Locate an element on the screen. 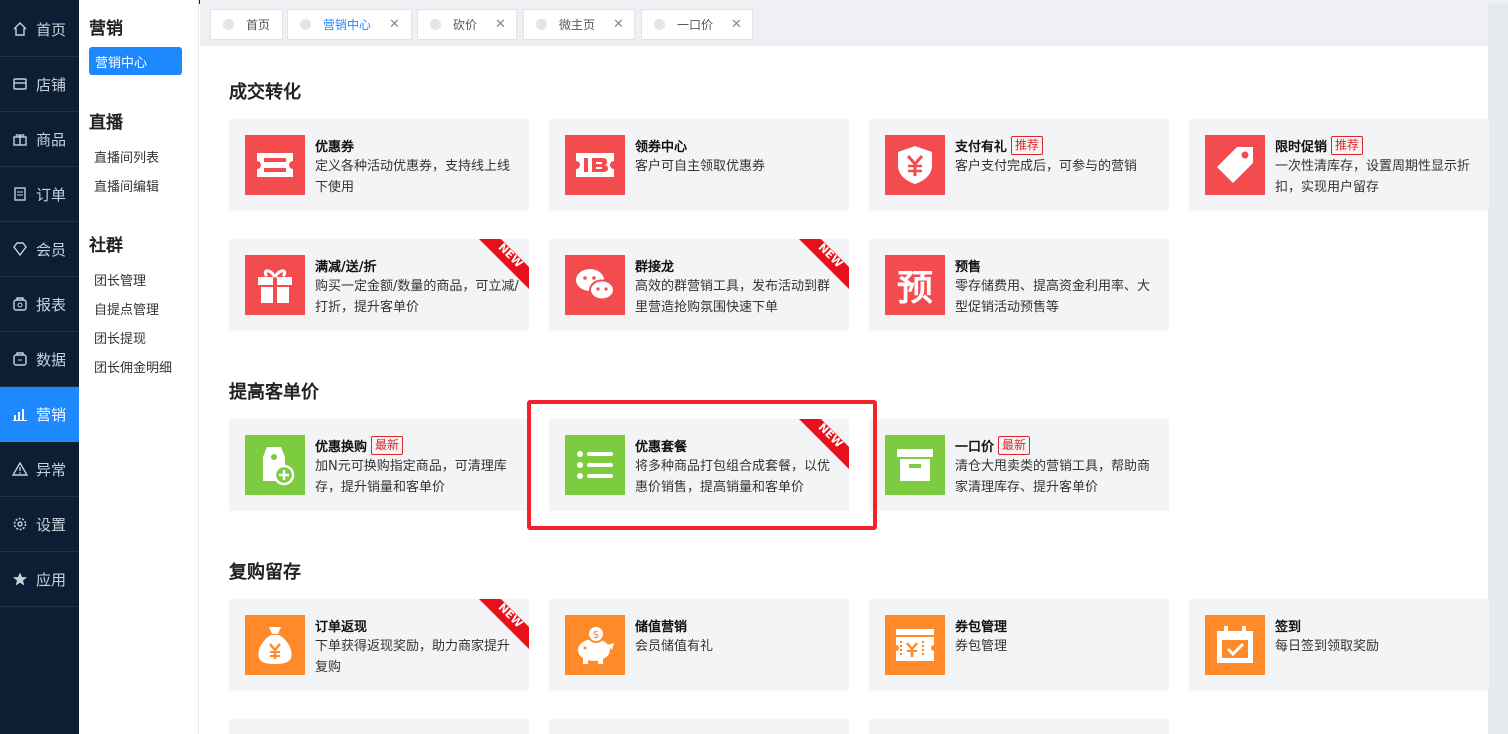 This screenshot has width=1508, height=734. card-title-text: 一口价 is located at coordinates (975, 447).